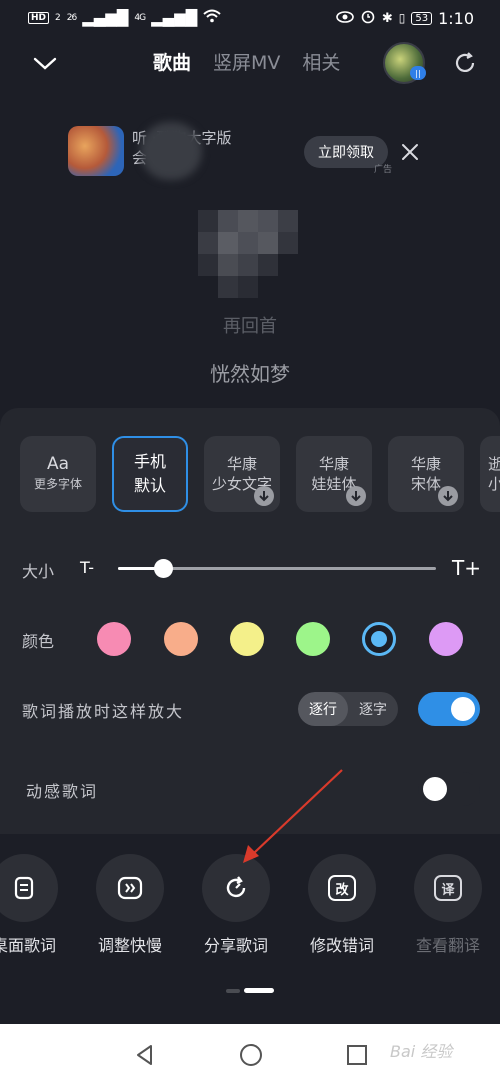  I want to click on ad-label: 广告, so click(383, 170).